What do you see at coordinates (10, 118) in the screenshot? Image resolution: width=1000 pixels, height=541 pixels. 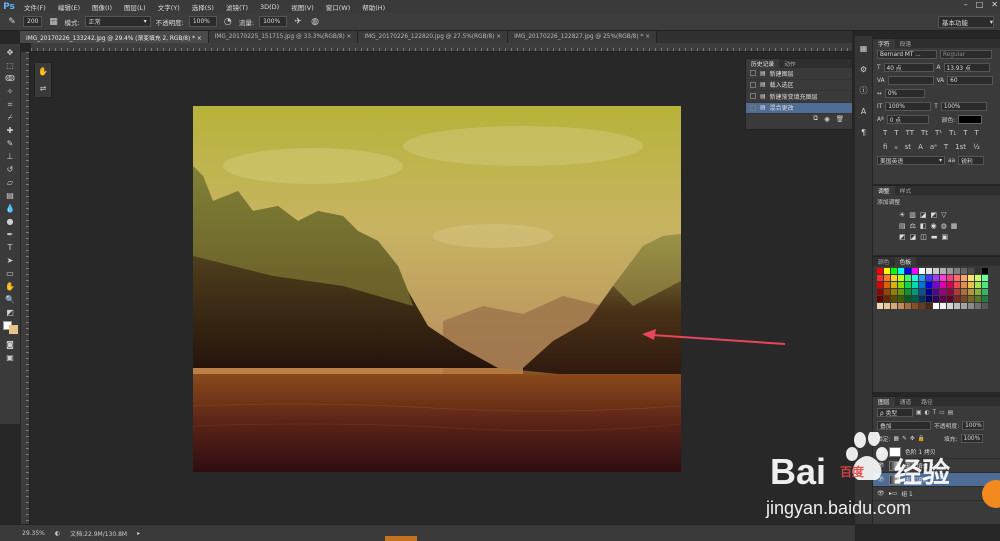 I see `eyedropper-tool-icon: ⌿` at bounding box center [10, 118].